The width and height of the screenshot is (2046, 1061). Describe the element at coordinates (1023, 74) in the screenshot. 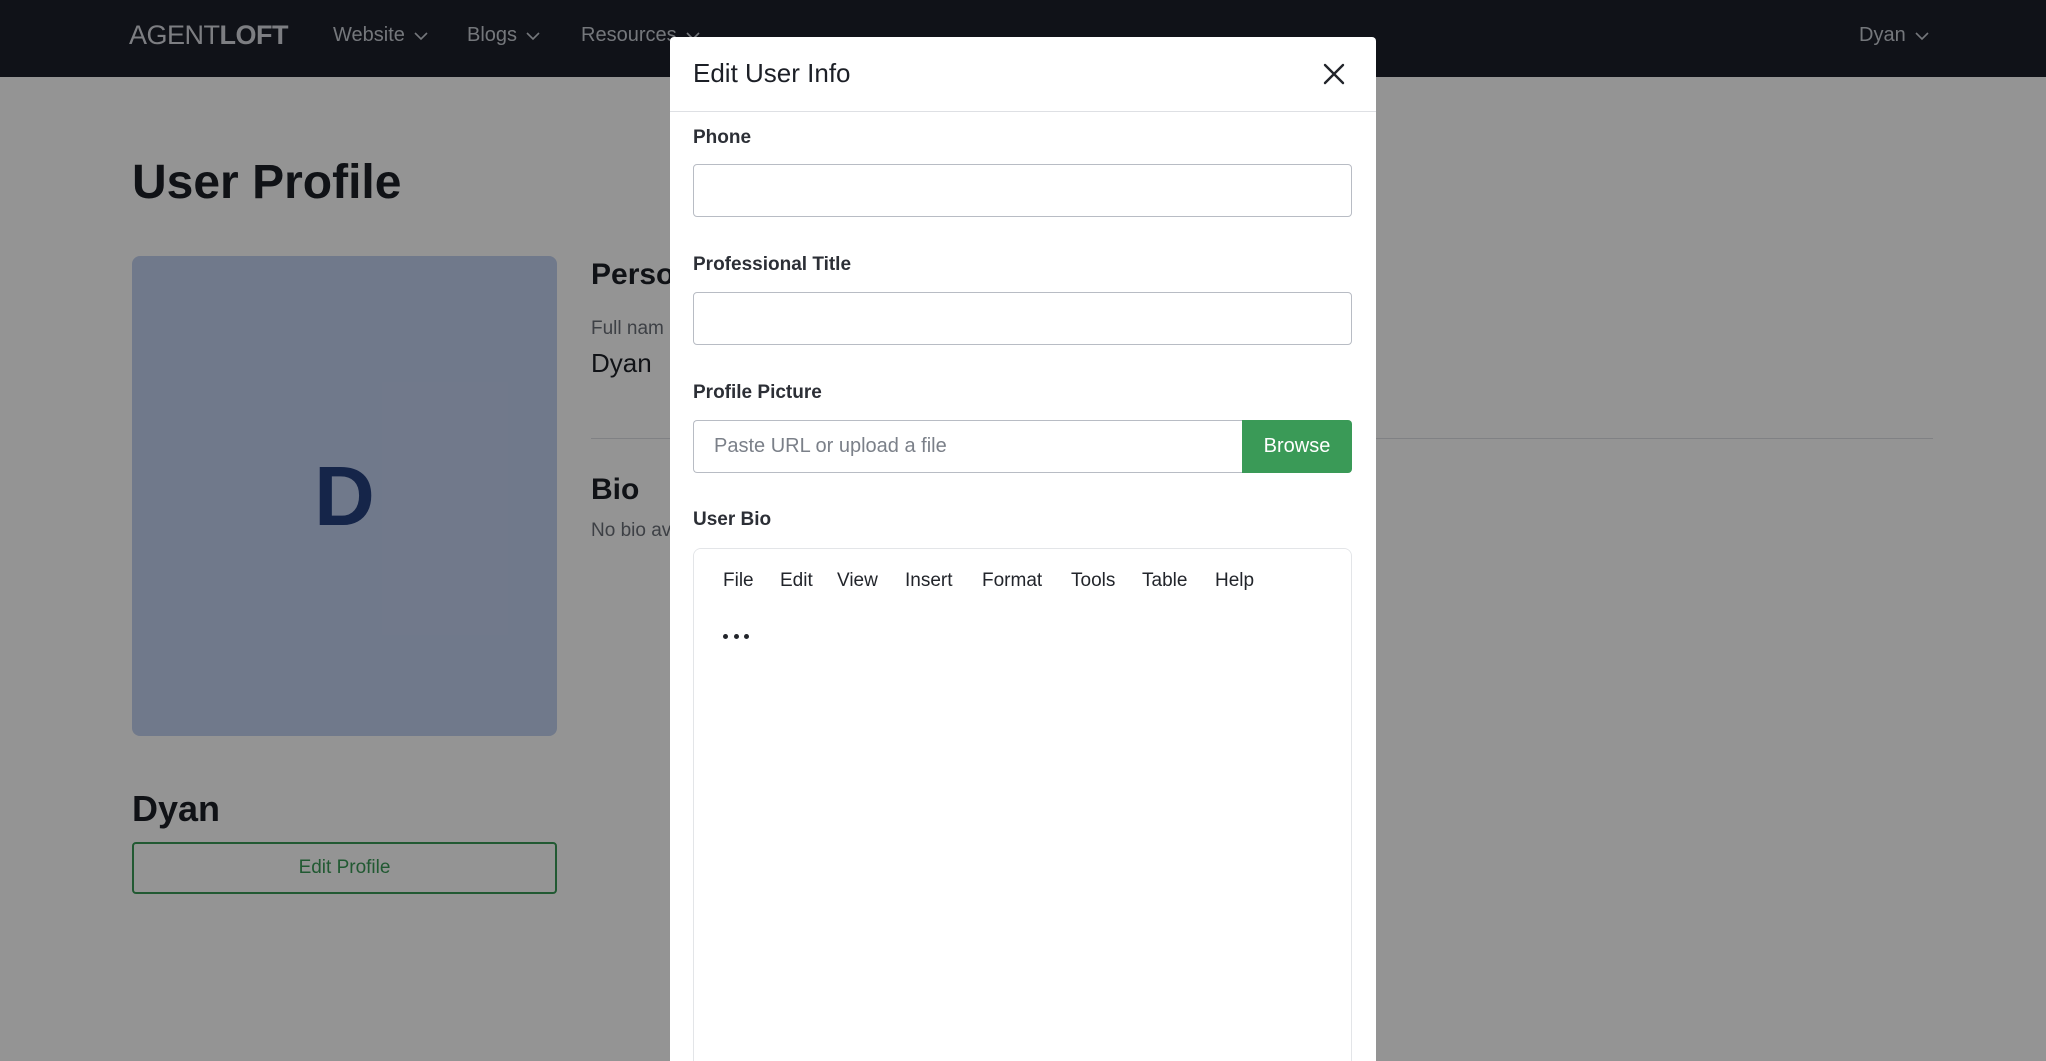

I see `modal-header: Edit User Info` at that location.